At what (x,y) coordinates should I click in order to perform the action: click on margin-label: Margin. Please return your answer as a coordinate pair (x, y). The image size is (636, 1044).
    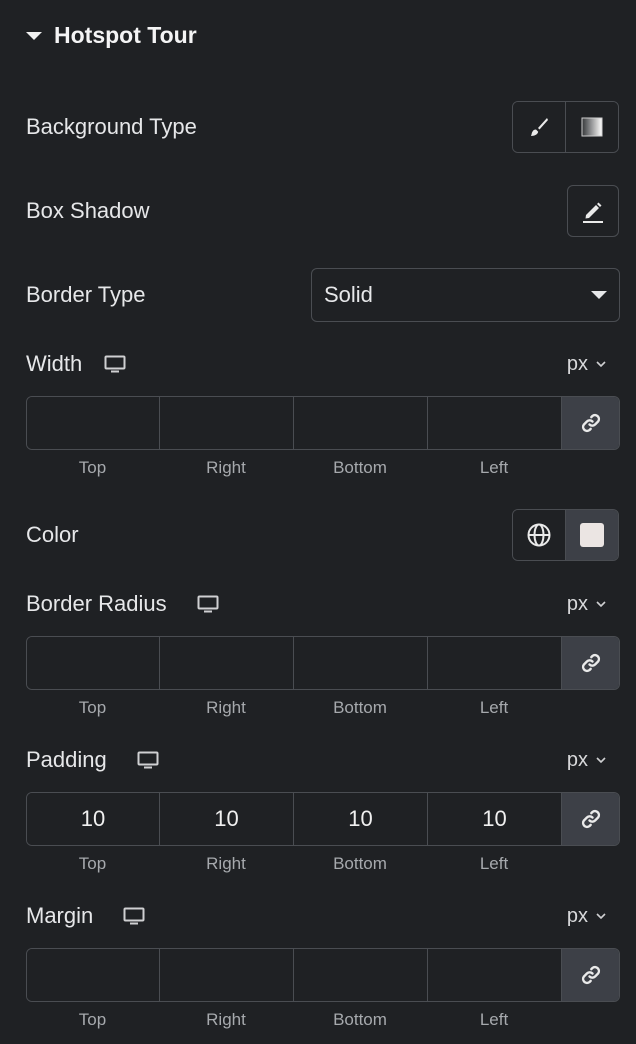
    Looking at the image, I should click on (85, 916).